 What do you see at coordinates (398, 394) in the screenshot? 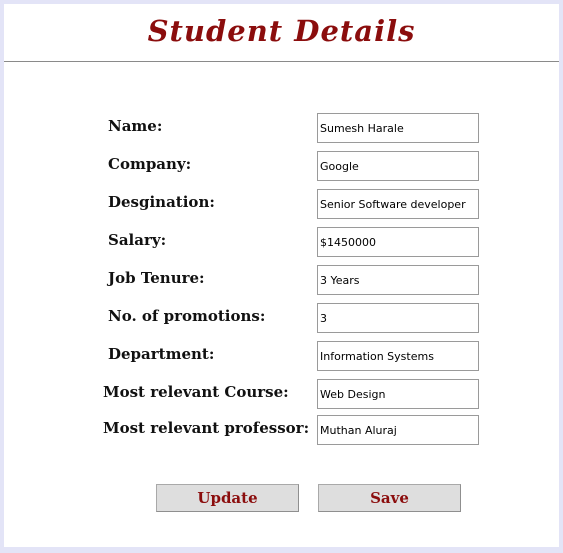
I see `course-field` at bounding box center [398, 394].